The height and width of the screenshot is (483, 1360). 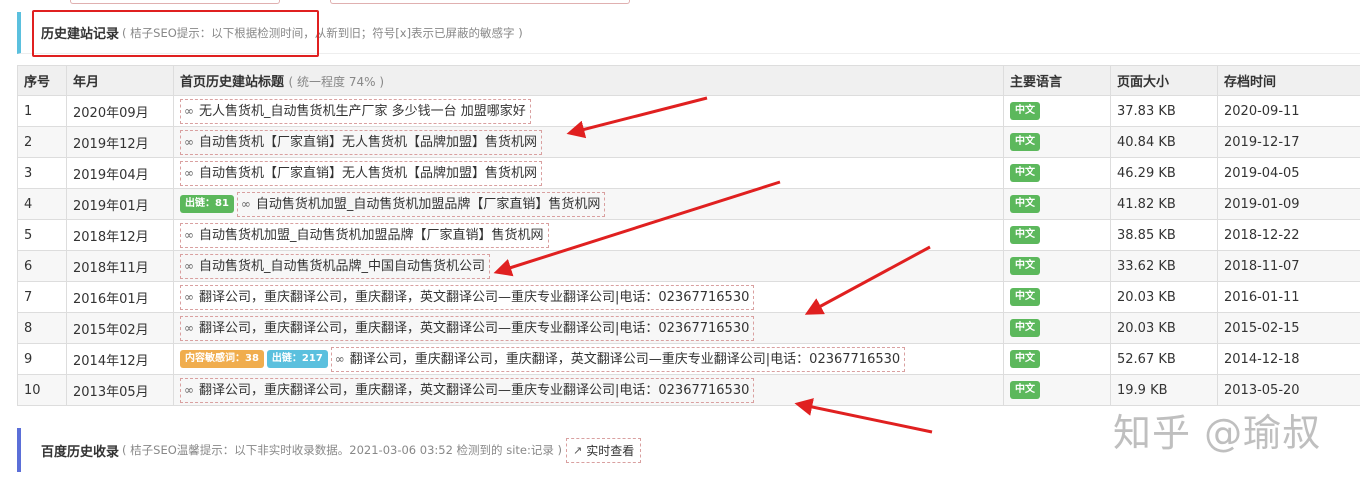 What do you see at coordinates (1288, 204) in the screenshot?
I see `cell-archive: 2019-01-09` at bounding box center [1288, 204].